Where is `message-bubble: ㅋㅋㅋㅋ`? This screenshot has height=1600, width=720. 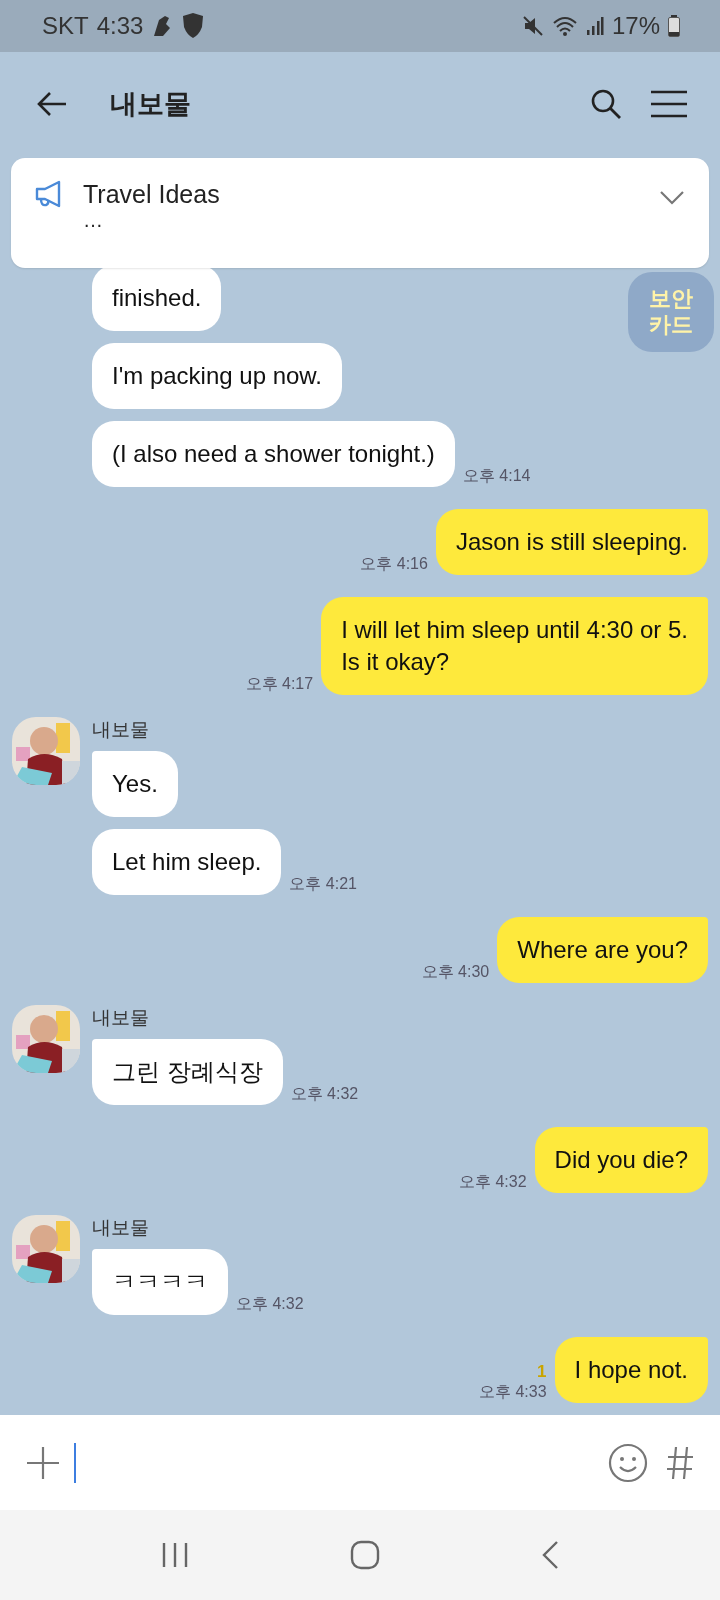 message-bubble: ㅋㅋㅋㅋ is located at coordinates (160, 1282).